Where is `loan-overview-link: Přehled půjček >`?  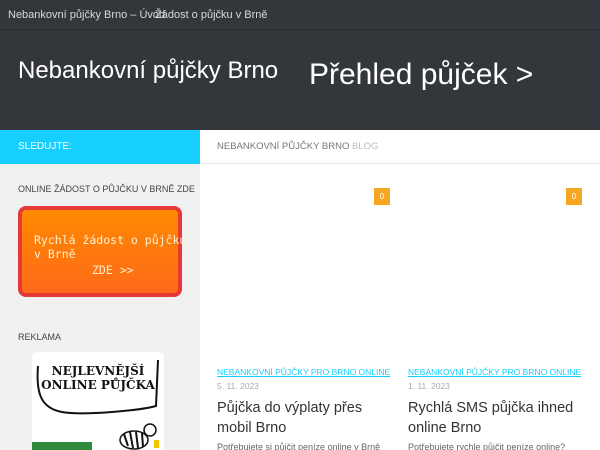 loan-overview-link: Přehled půjček > is located at coordinates (421, 75).